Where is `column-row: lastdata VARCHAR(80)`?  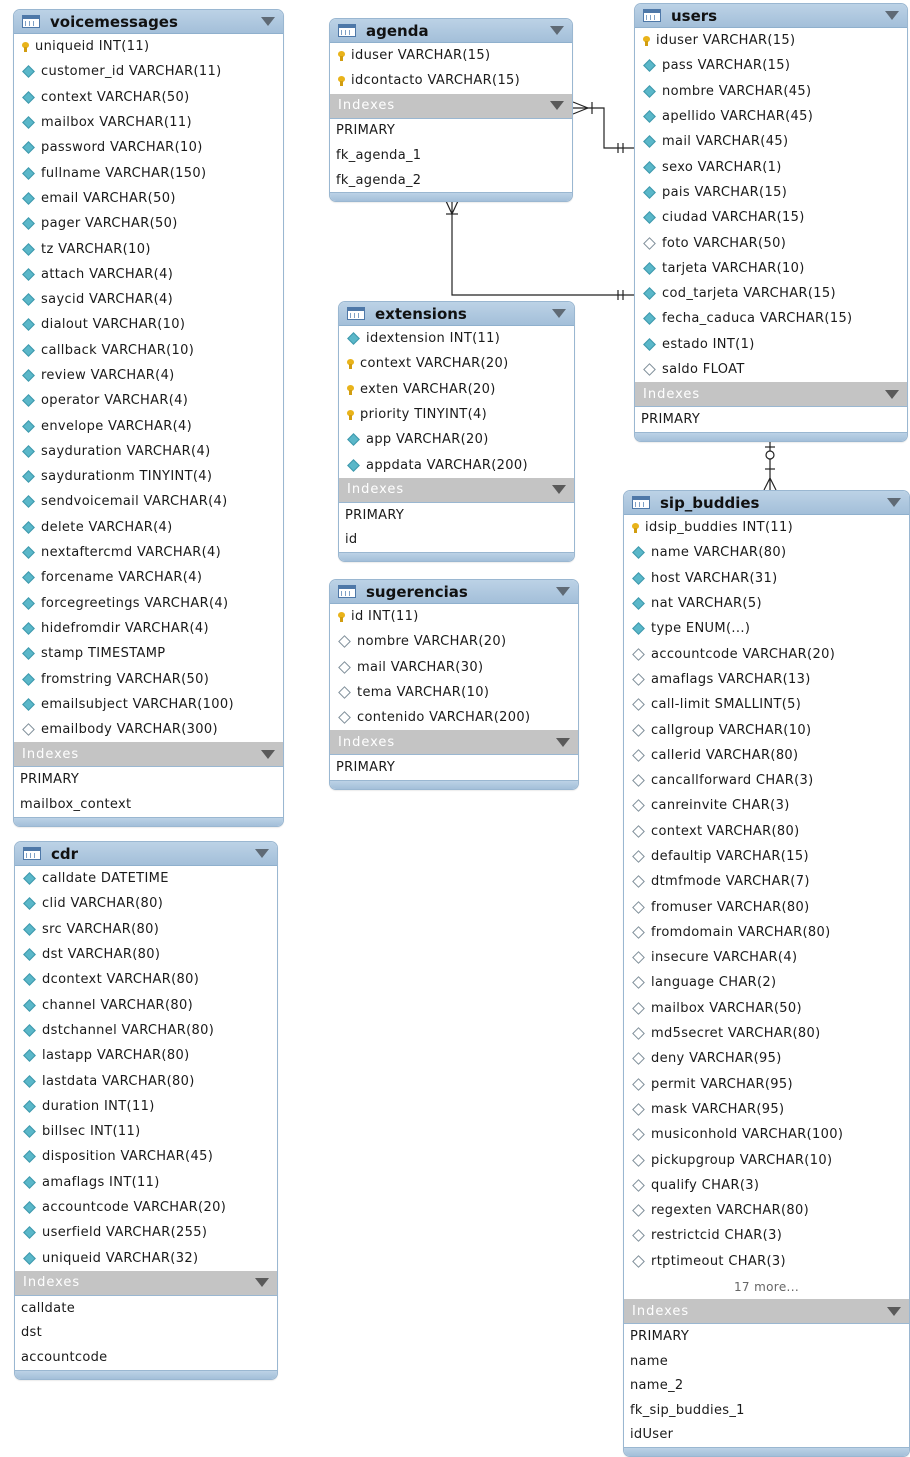
column-row: lastdata VARCHAR(80) is located at coordinates (146, 1080).